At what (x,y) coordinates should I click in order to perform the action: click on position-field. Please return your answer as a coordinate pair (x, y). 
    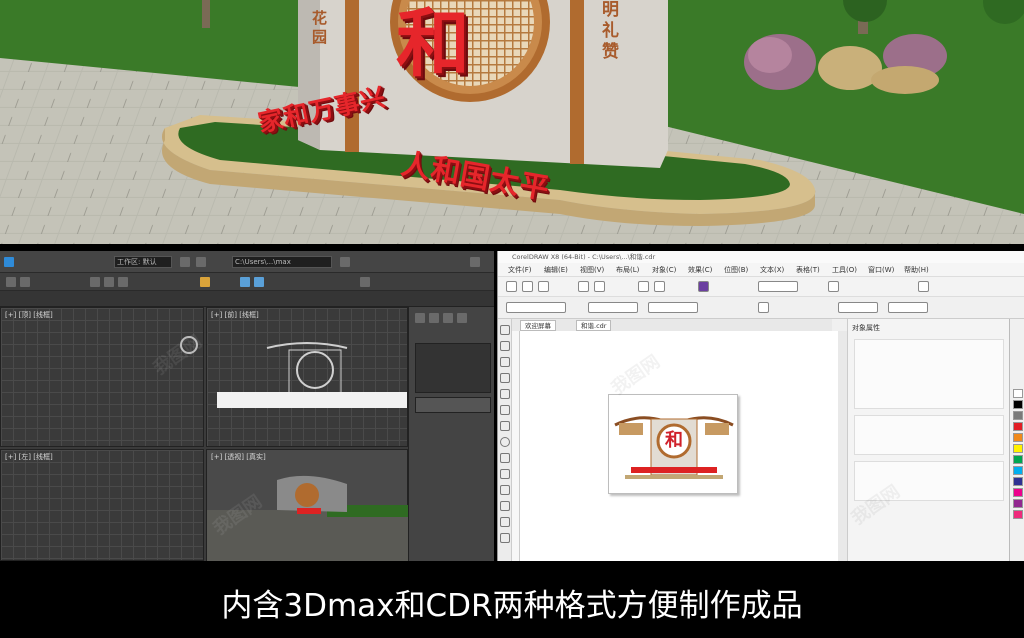
    Looking at the image, I should click on (613, 307).